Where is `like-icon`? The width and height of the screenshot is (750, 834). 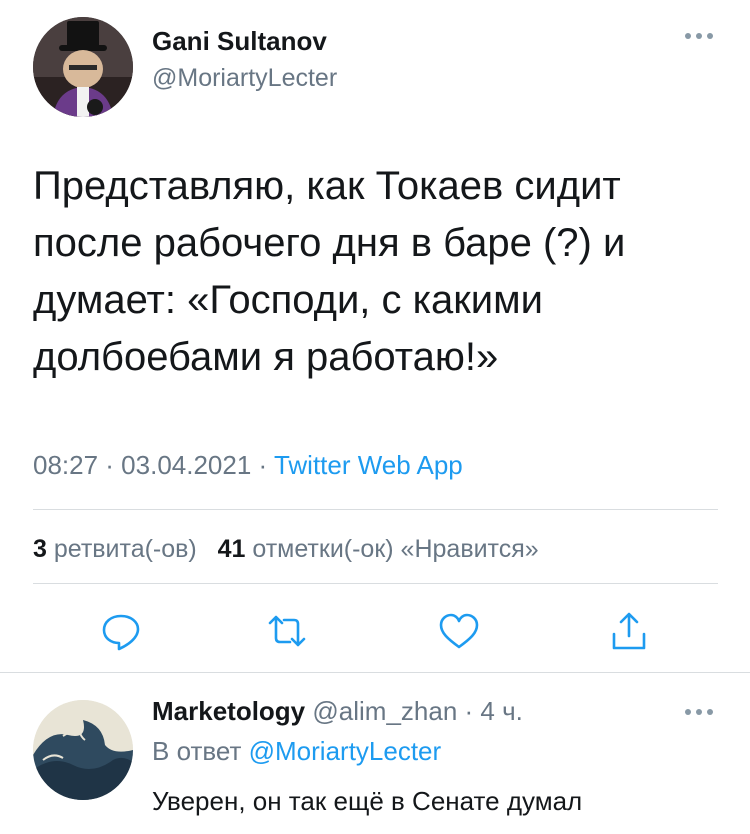
like-icon is located at coordinates (459, 631).